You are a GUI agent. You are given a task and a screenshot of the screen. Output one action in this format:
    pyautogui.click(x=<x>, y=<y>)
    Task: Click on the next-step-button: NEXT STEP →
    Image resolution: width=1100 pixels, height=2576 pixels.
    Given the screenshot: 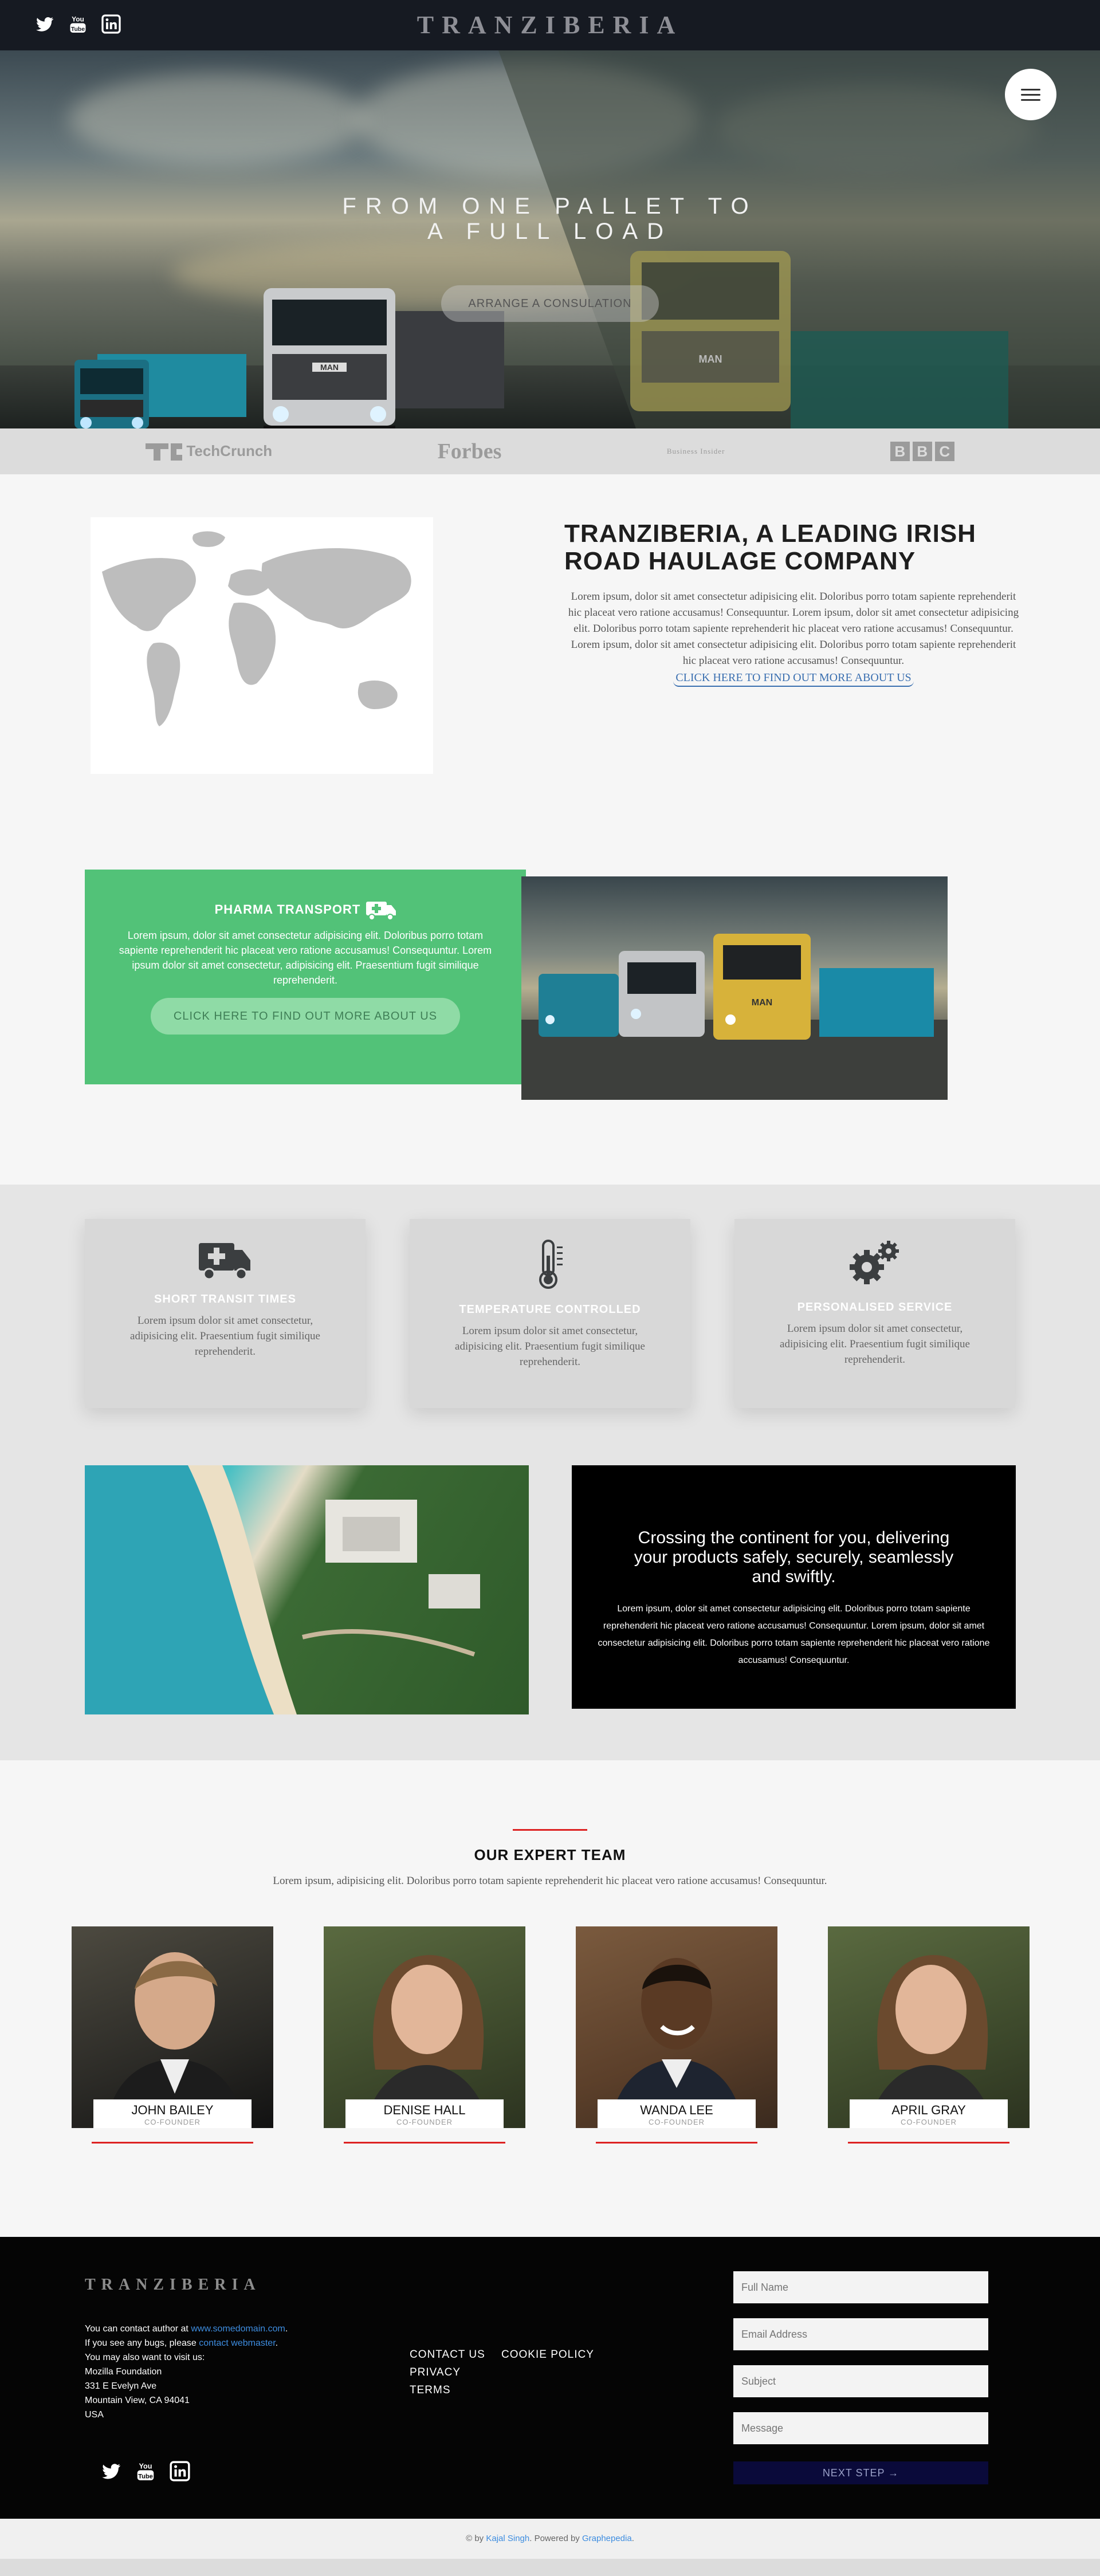 What is the action you would take?
    pyautogui.click(x=860, y=2472)
    